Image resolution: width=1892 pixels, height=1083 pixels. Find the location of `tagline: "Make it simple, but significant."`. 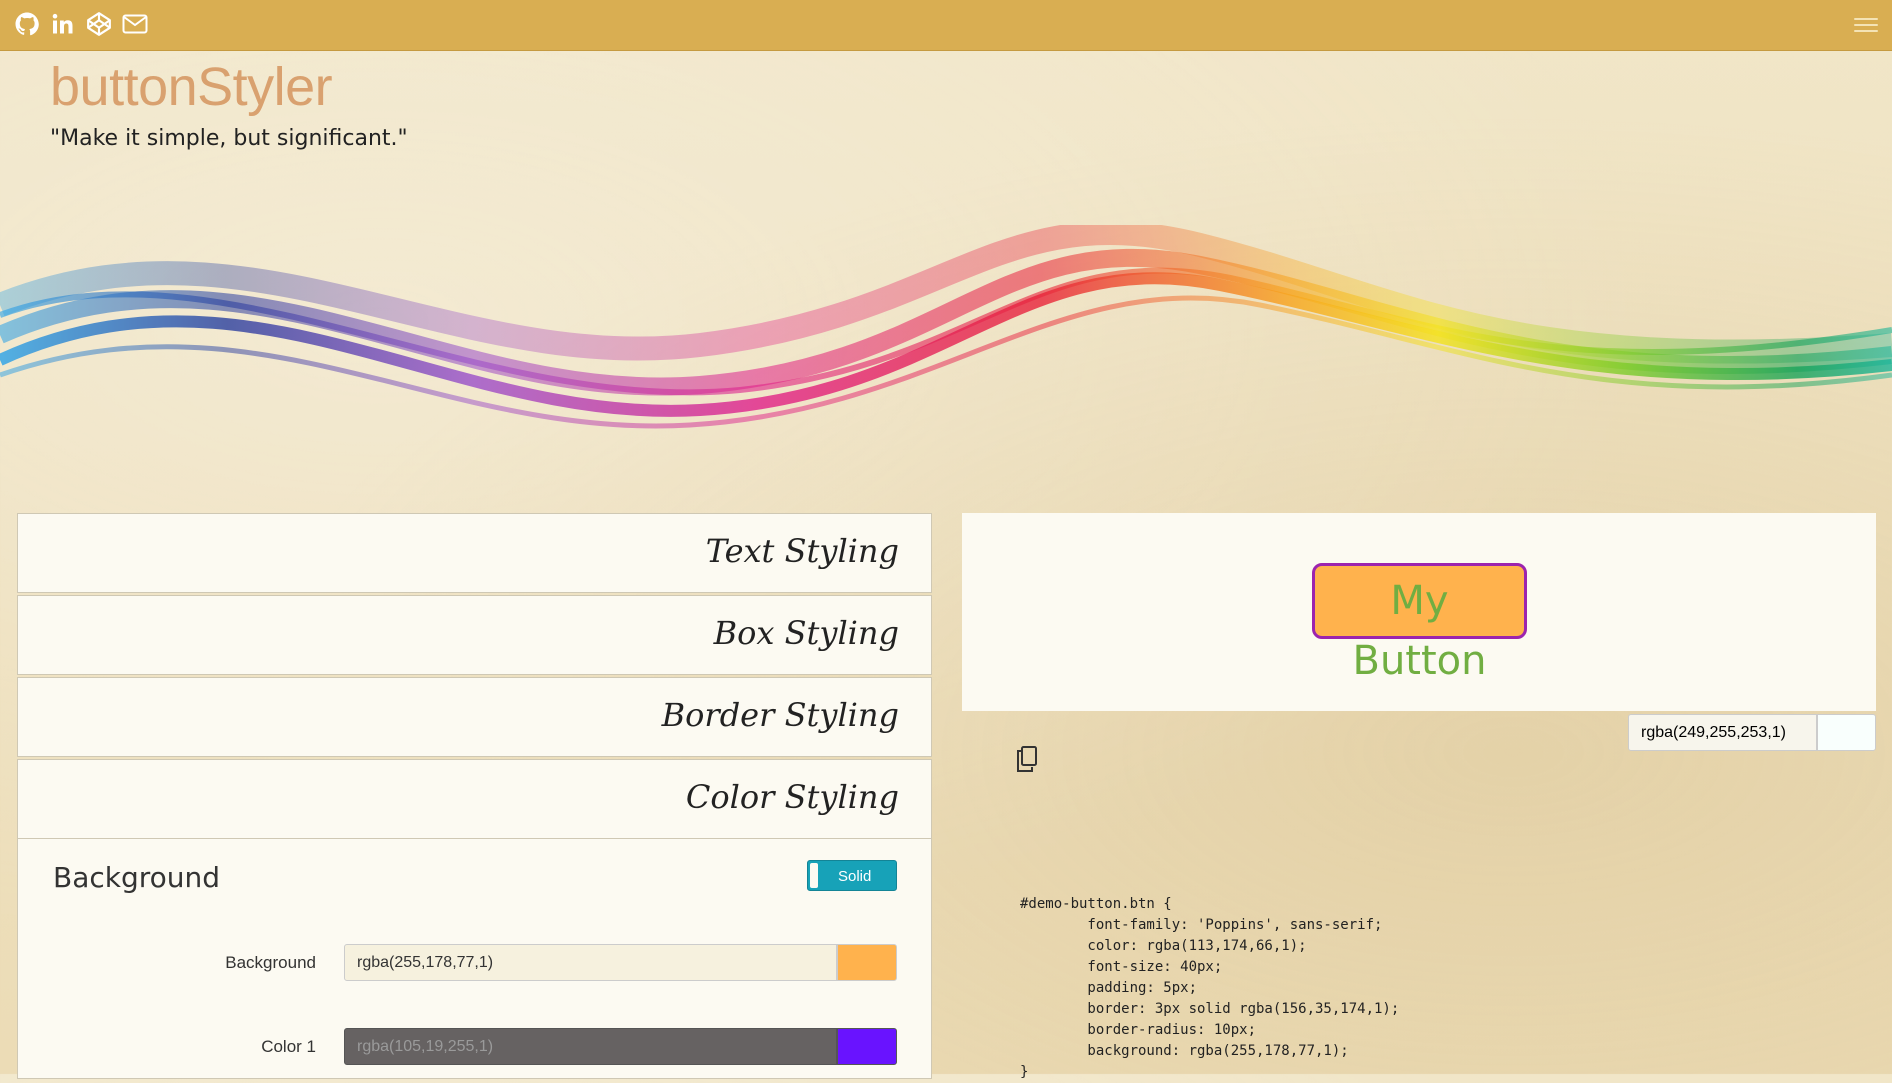

tagline: "Make it simple, but significant." is located at coordinates (229, 138).